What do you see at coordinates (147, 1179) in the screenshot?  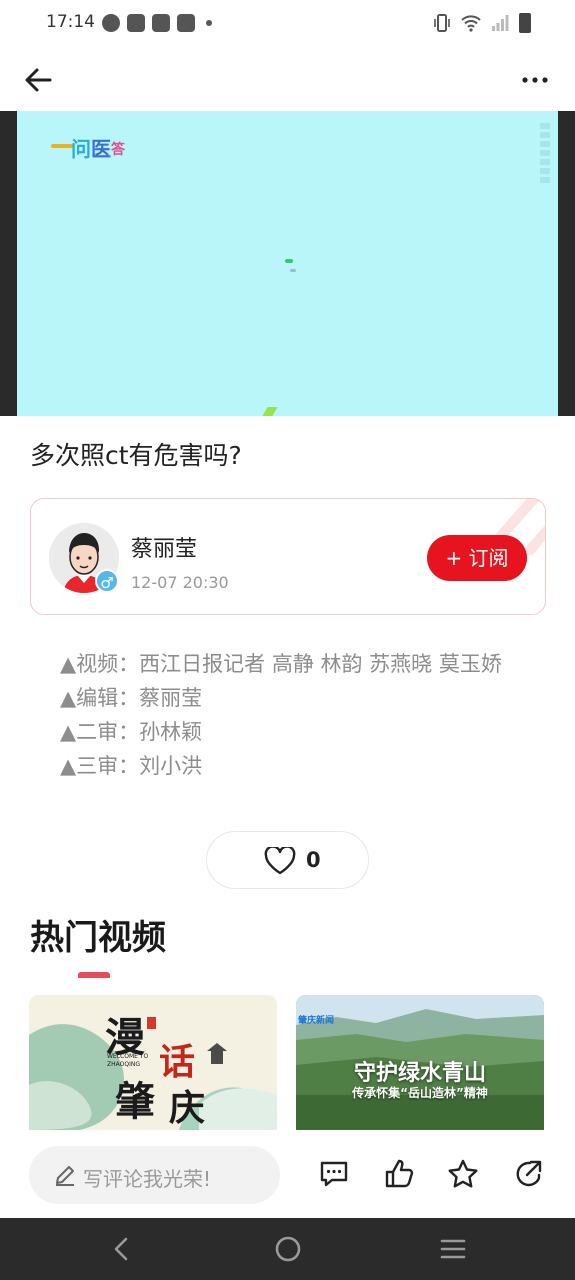 I see `comment-placeholder: 写评论我光荣!` at bounding box center [147, 1179].